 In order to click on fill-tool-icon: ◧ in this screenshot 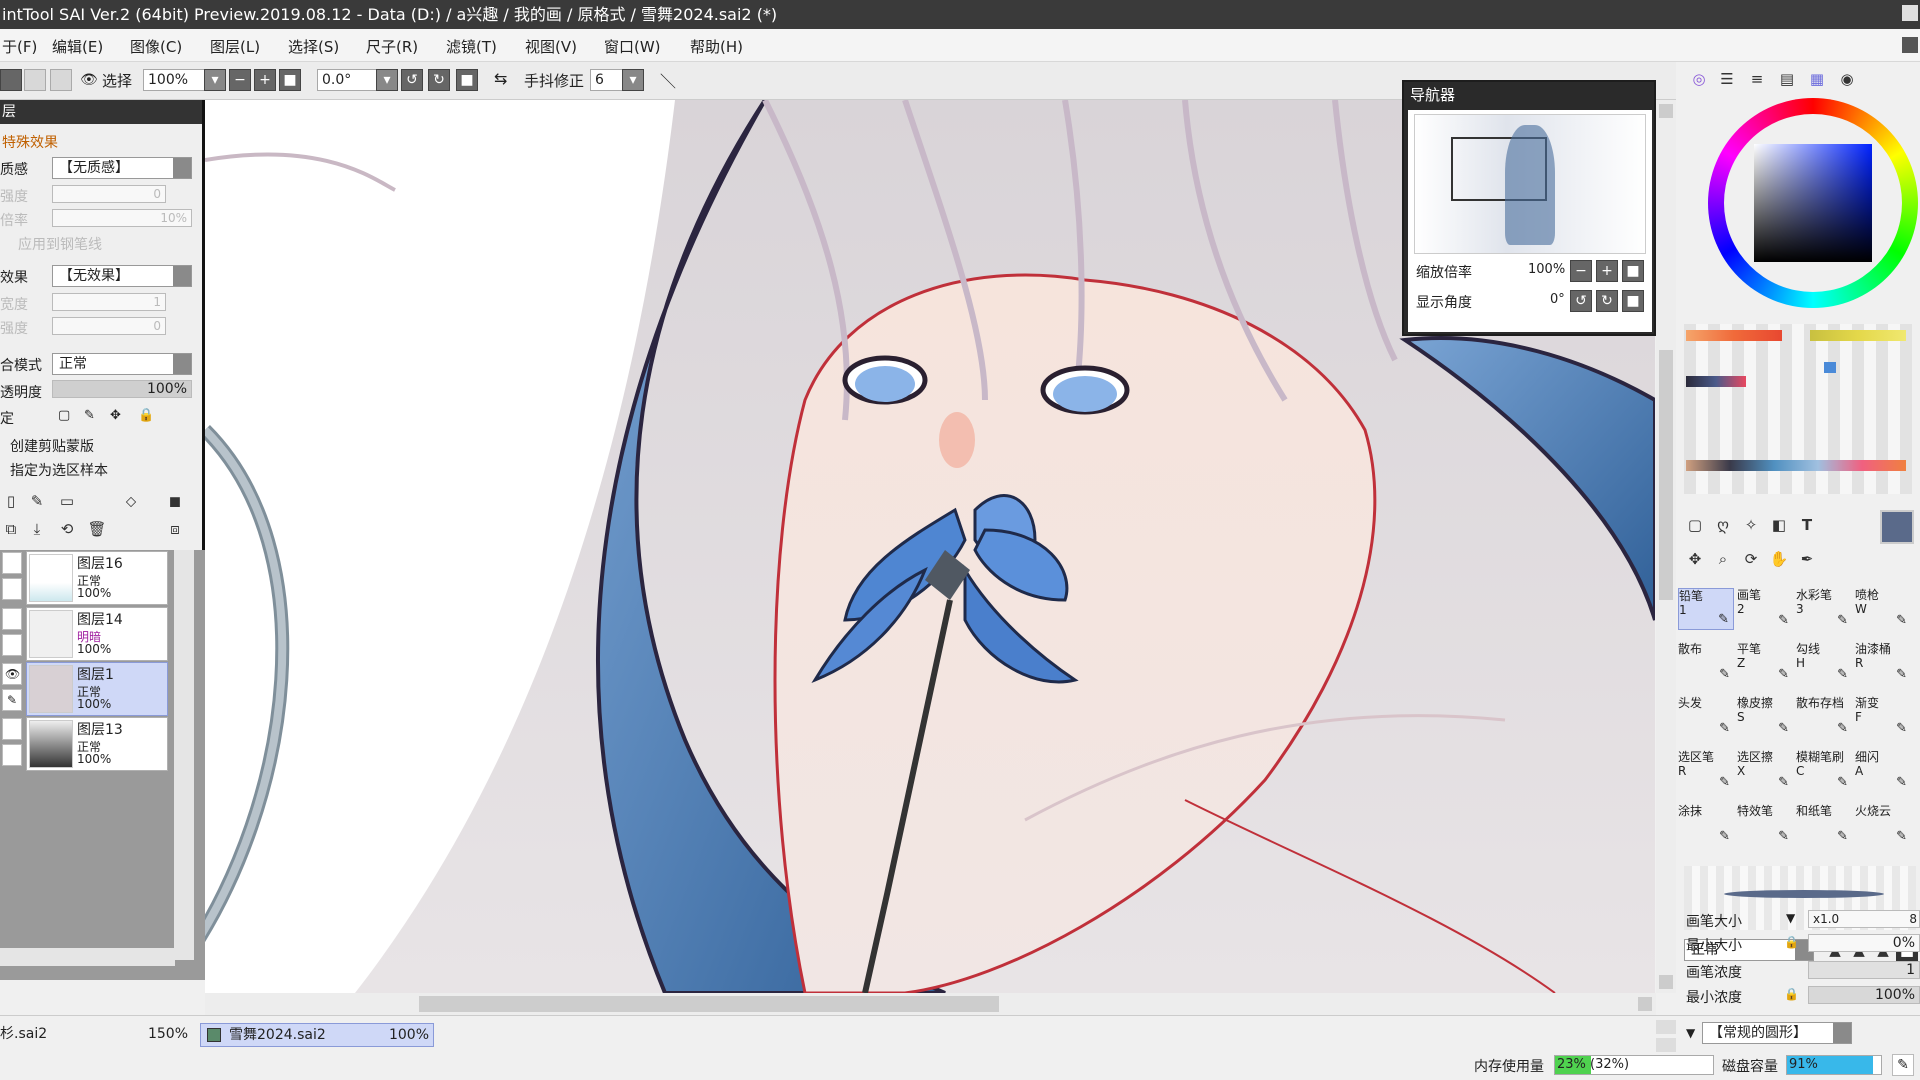, I will do `click(1779, 525)`.